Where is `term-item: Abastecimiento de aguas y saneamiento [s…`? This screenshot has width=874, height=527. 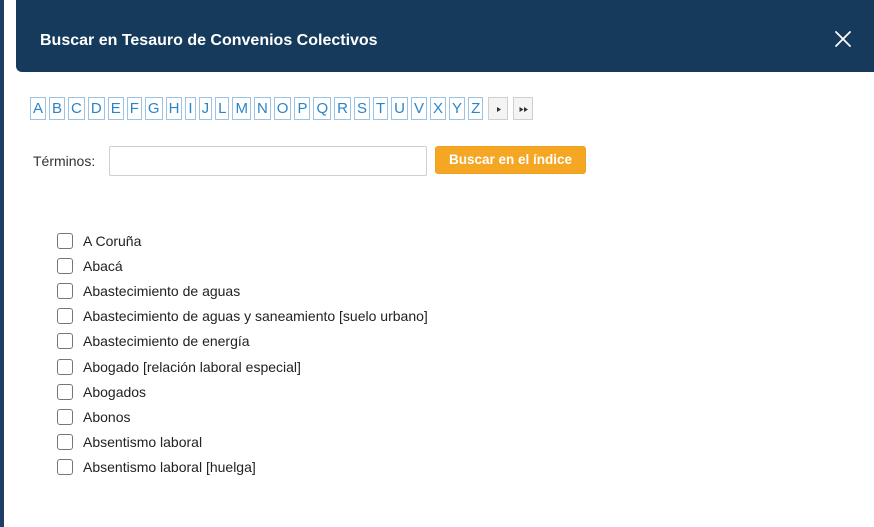 term-item: Abastecimiento de aguas y saneamiento [s… is located at coordinates (242, 316).